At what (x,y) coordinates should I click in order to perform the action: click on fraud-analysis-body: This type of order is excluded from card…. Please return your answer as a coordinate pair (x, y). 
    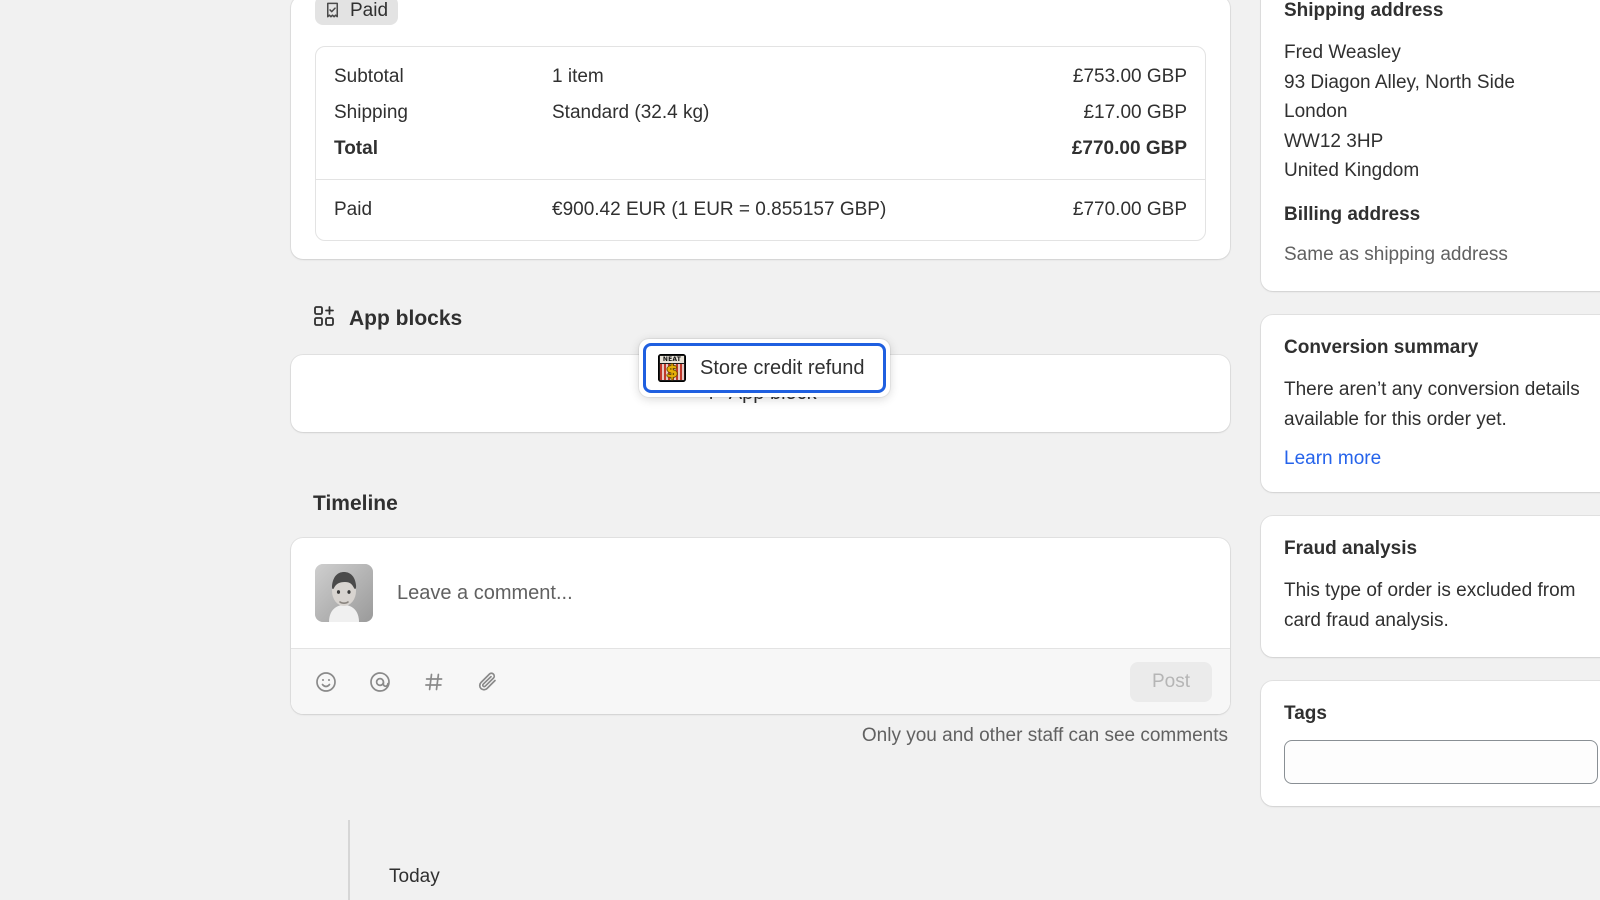
    Looking at the image, I should click on (1430, 605).